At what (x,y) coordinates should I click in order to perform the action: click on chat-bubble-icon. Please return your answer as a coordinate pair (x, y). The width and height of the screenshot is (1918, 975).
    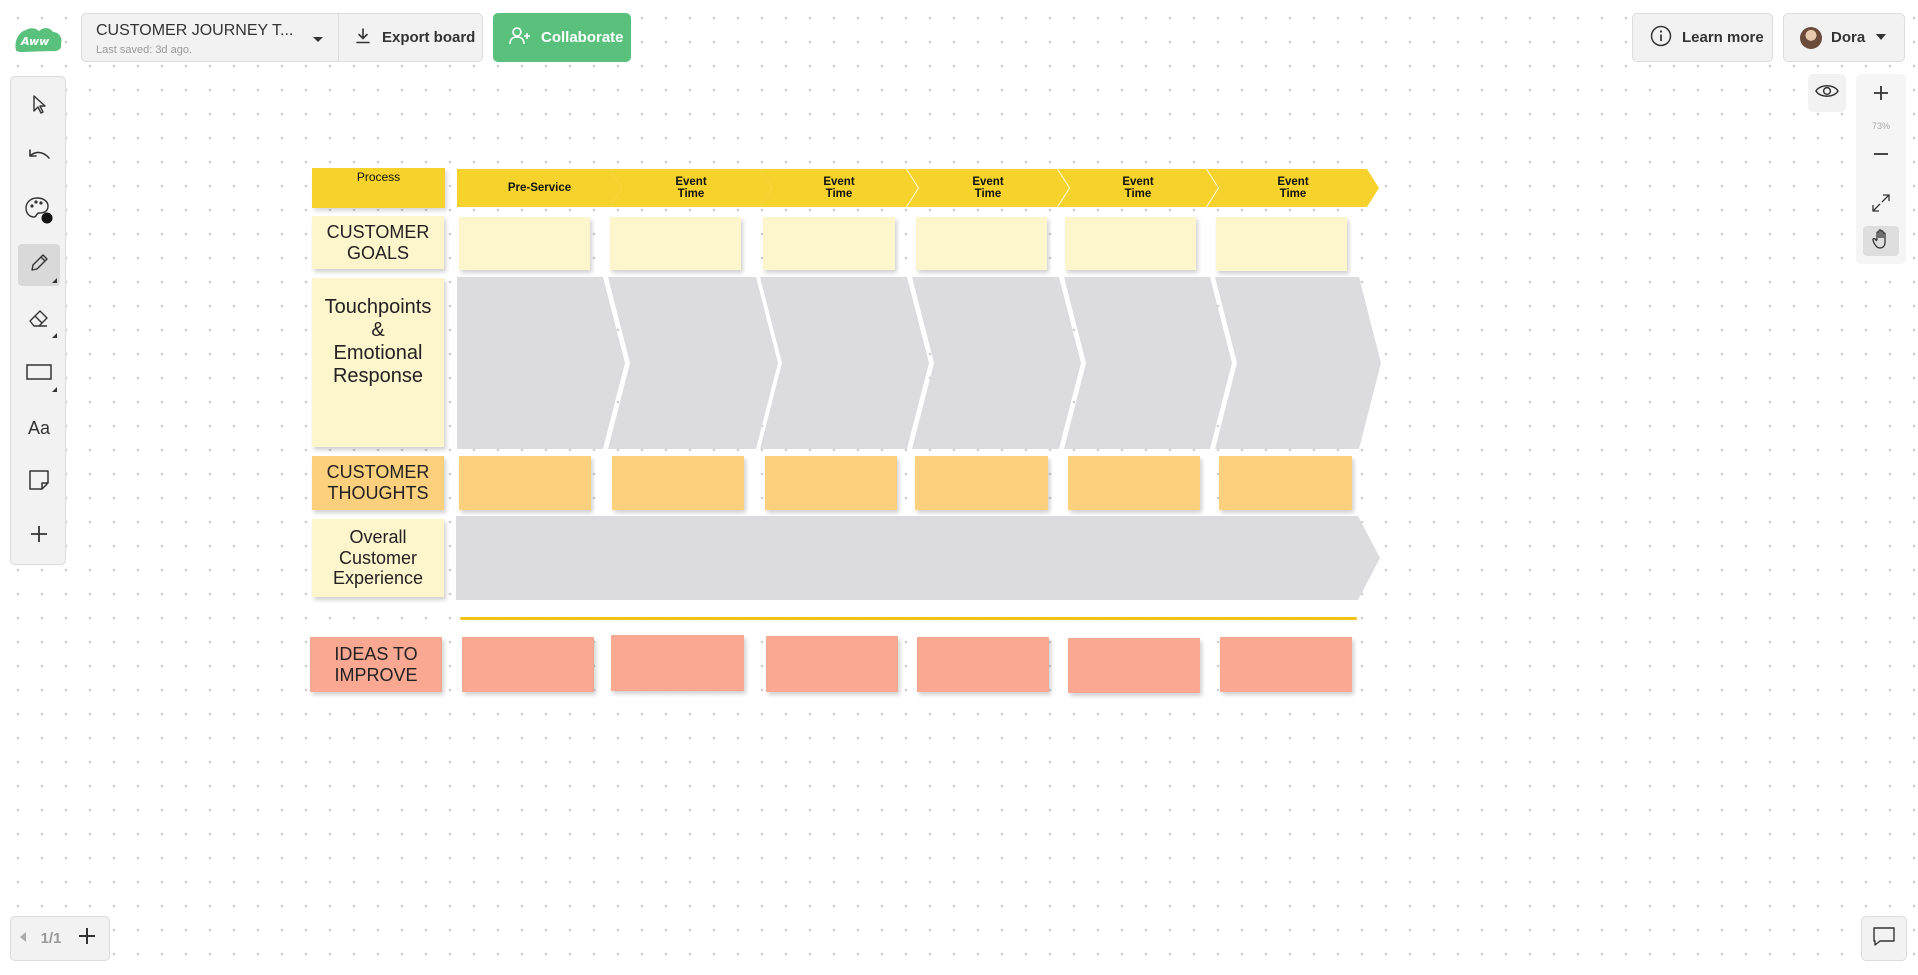
    Looking at the image, I should click on (1884, 938).